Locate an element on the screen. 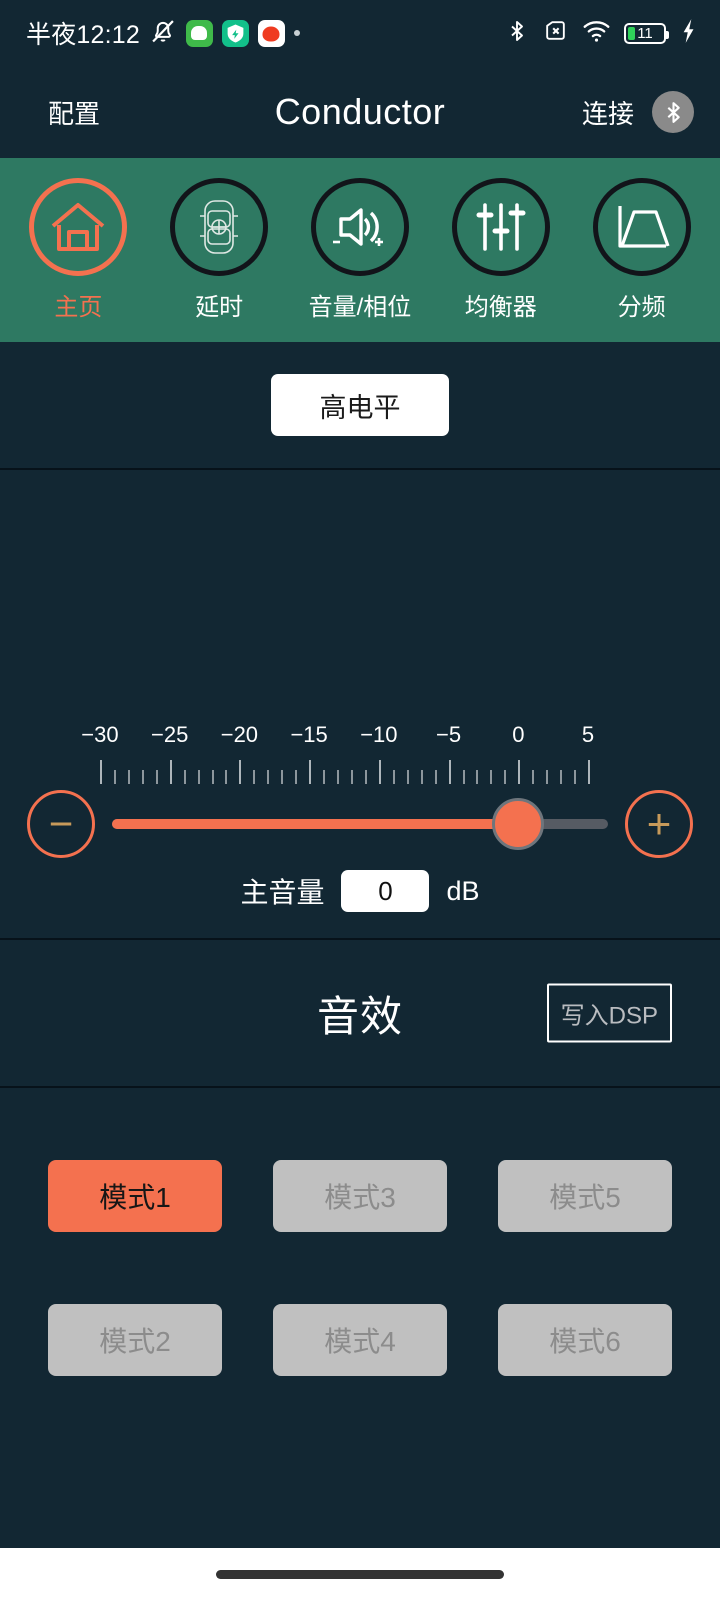 This screenshot has height=1600, width=720. speaker-icon is located at coordinates (359, 227).